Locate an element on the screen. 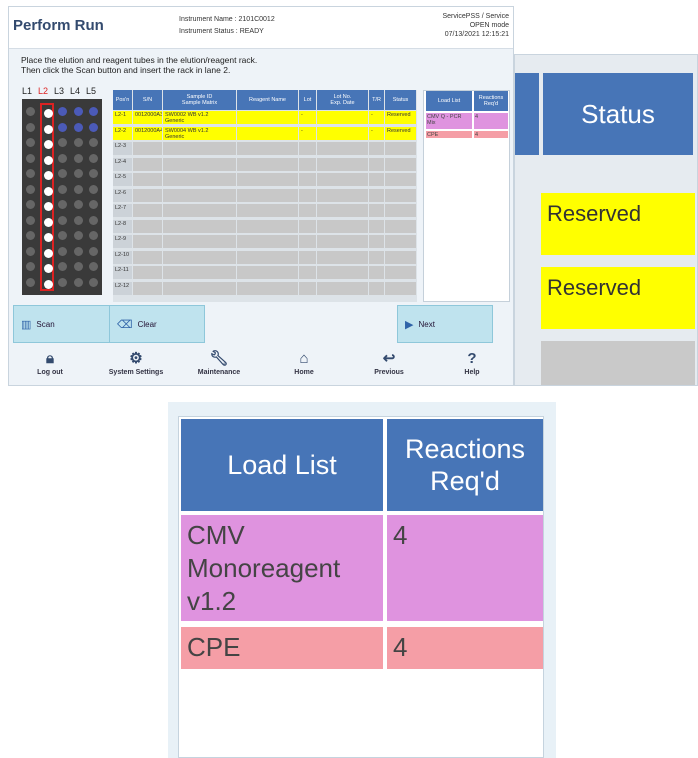 The height and width of the screenshot is (758, 698). help-button: ? Help is located at coordinates (472, 362).